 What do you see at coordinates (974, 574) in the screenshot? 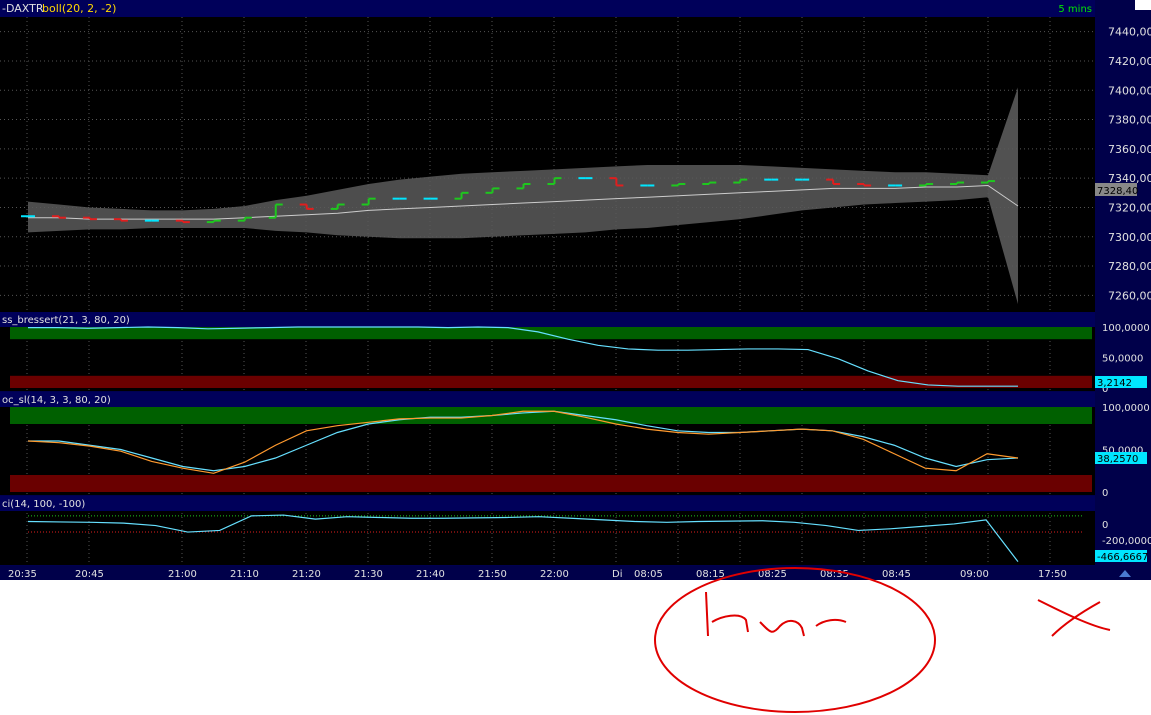
I see `time-label: 09:00` at bounding box center [974, 574].